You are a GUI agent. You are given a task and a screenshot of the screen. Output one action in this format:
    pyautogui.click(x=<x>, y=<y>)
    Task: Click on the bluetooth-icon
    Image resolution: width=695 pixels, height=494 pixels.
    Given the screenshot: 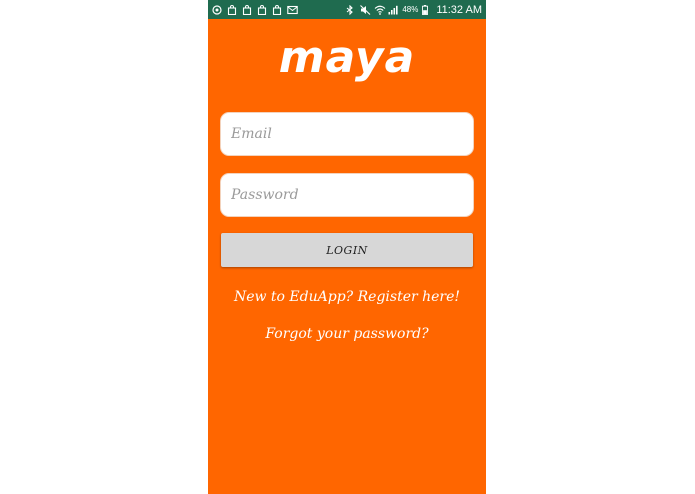 What is the action you would take?
    pyautogui.click(x=351, y=9)
    